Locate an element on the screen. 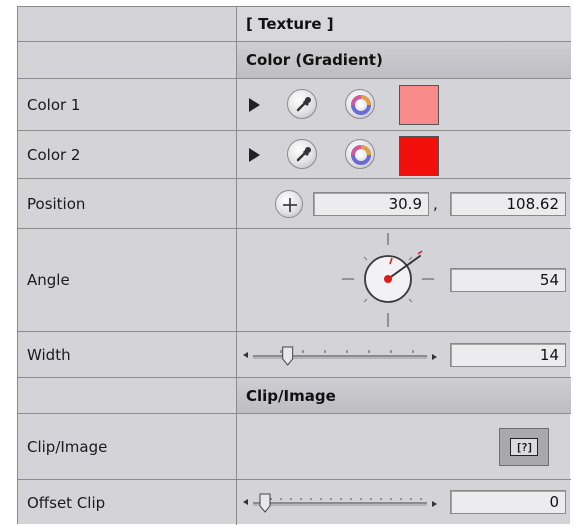 The image size is (574, 525). clip-image-row: Clip/Image [?] is located at coordinates (294, 447).